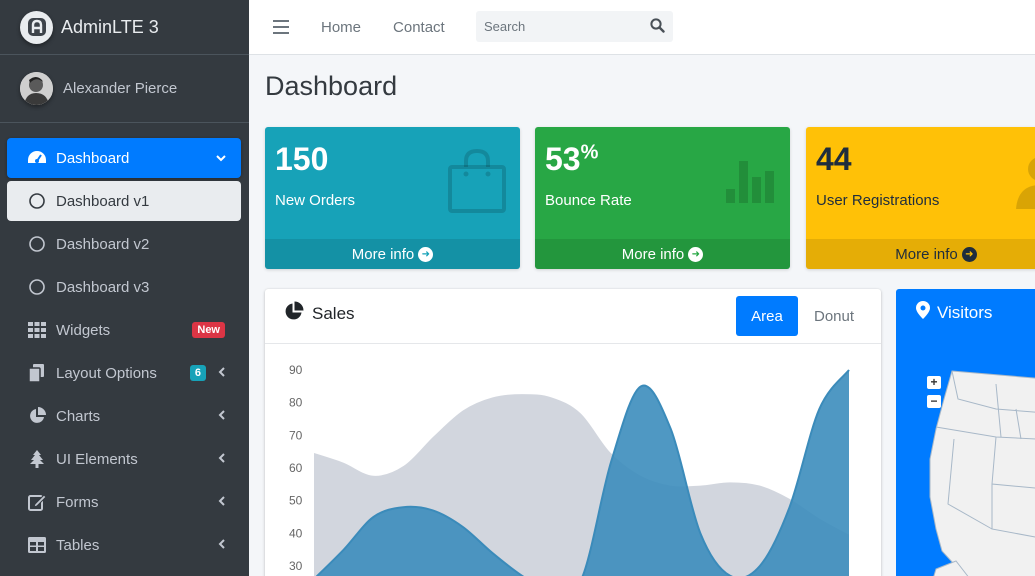  What do you see at coordinates (208, 330) in the screenshot?
I see `new-badge: New` at bounding box center [208, 330].